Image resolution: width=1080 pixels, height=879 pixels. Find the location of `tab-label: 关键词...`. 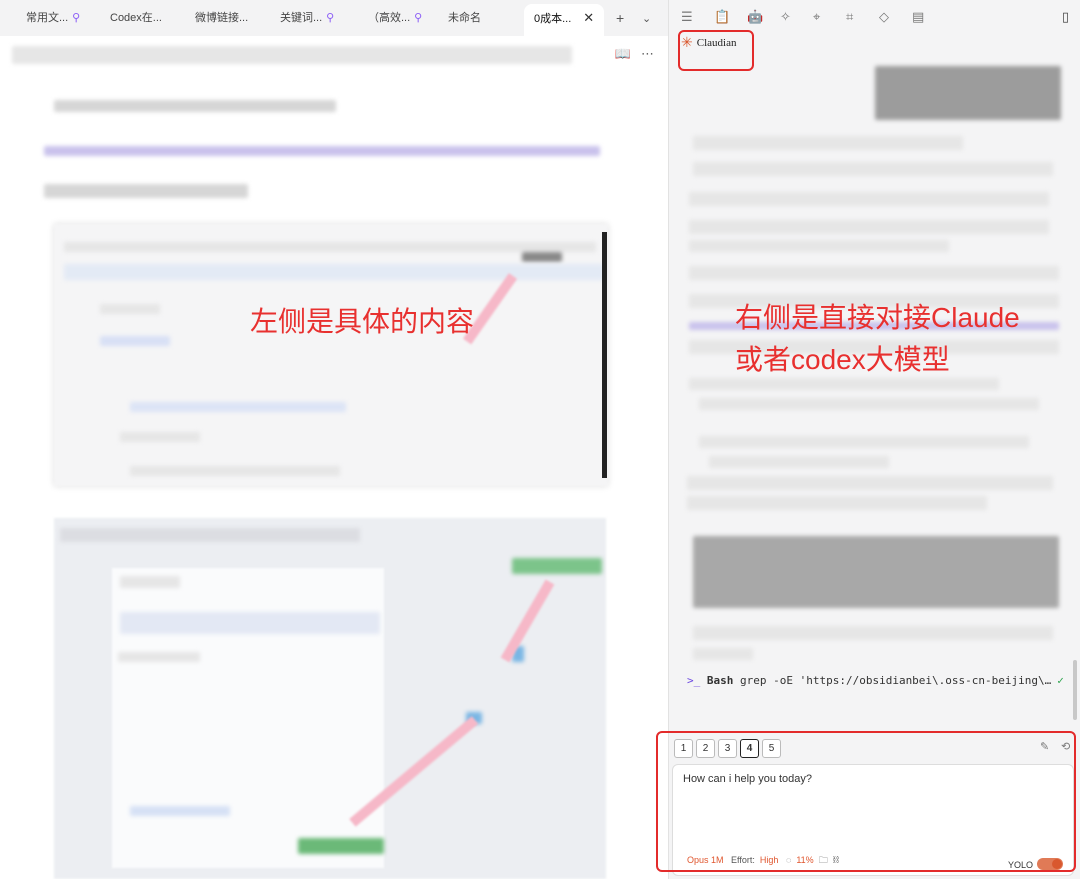

tab-label: 关键词... is located at coordinates (301, 18).